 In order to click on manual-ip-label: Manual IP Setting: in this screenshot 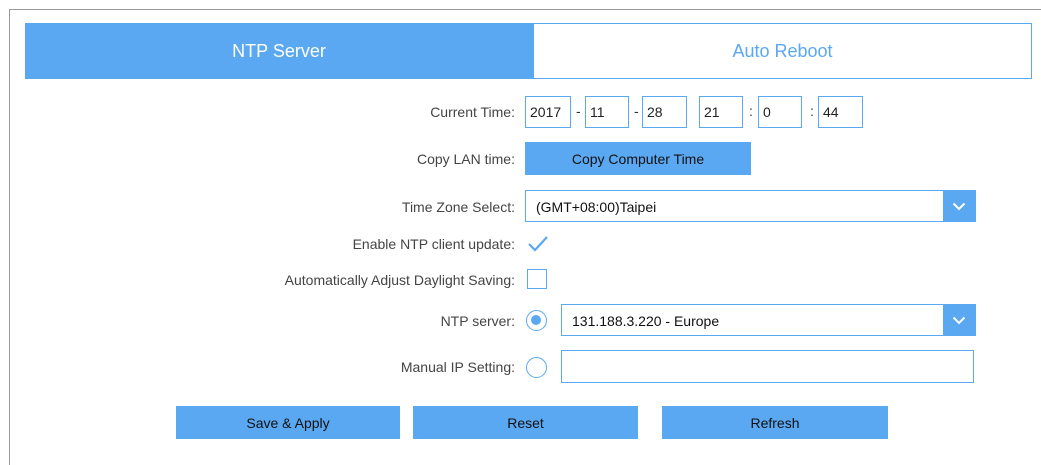, I will do `click(457, 367)`.